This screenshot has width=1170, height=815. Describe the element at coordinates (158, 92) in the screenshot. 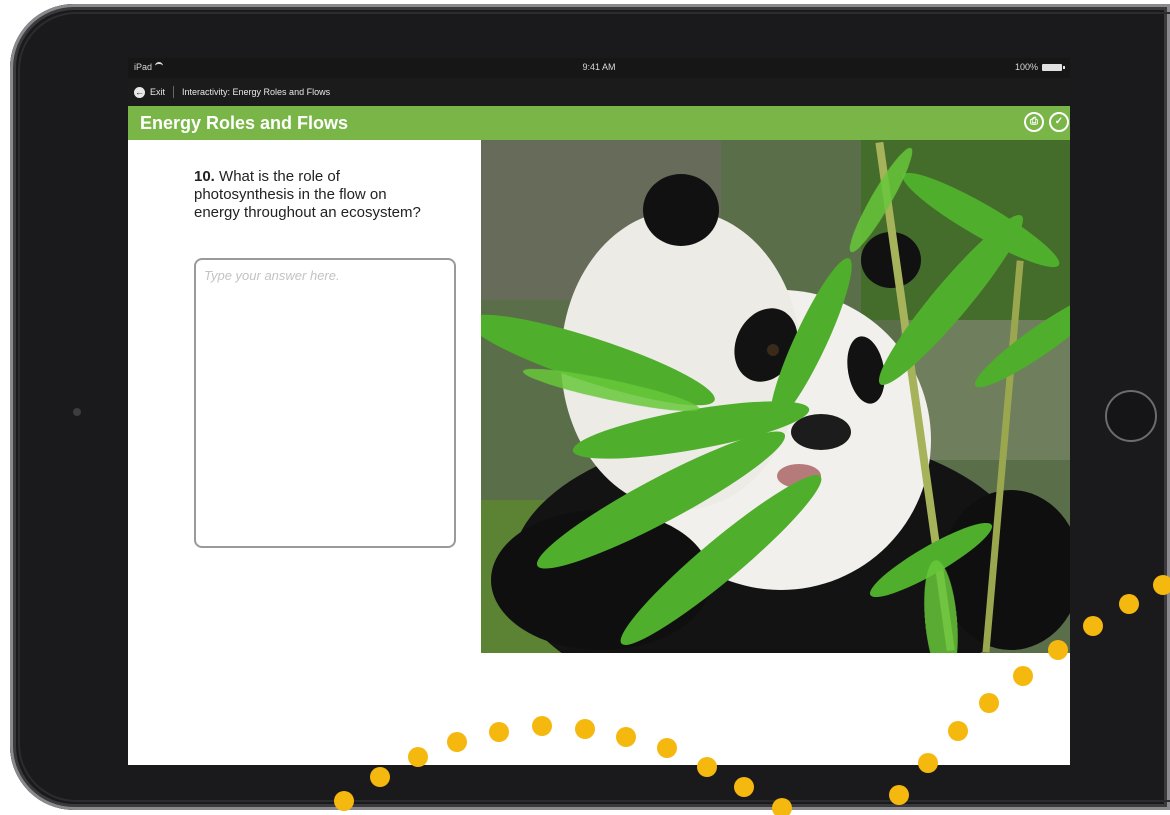

I see `exit-label: Exit` at that location.